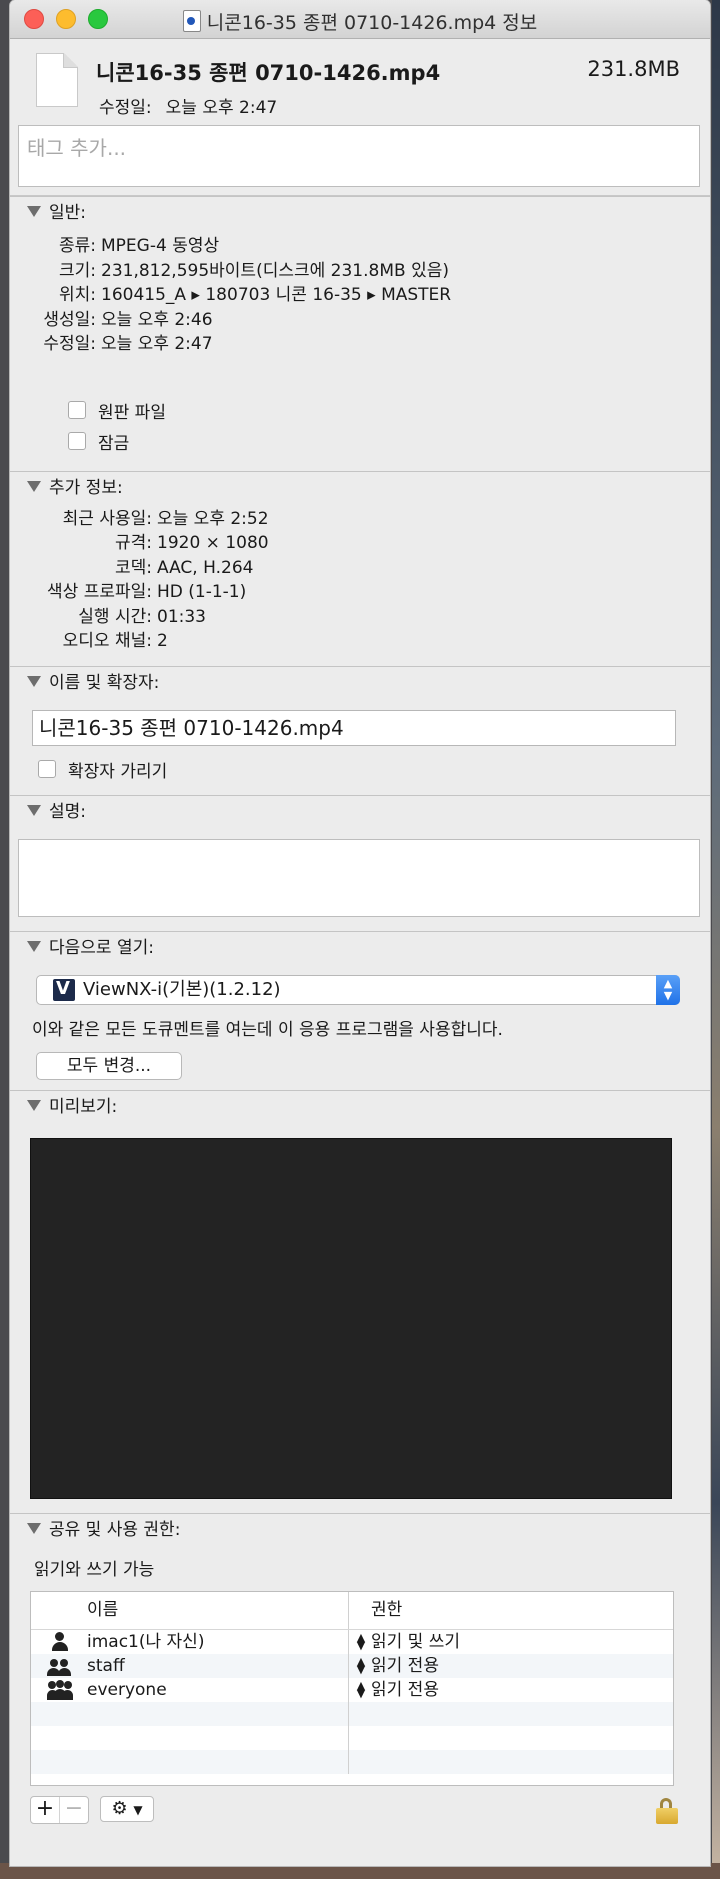 This screenshot has width=720, height=1879. Describe the element at coordinates (191, 21) in the screenshot. I see `file-proxy-icon` at that location.